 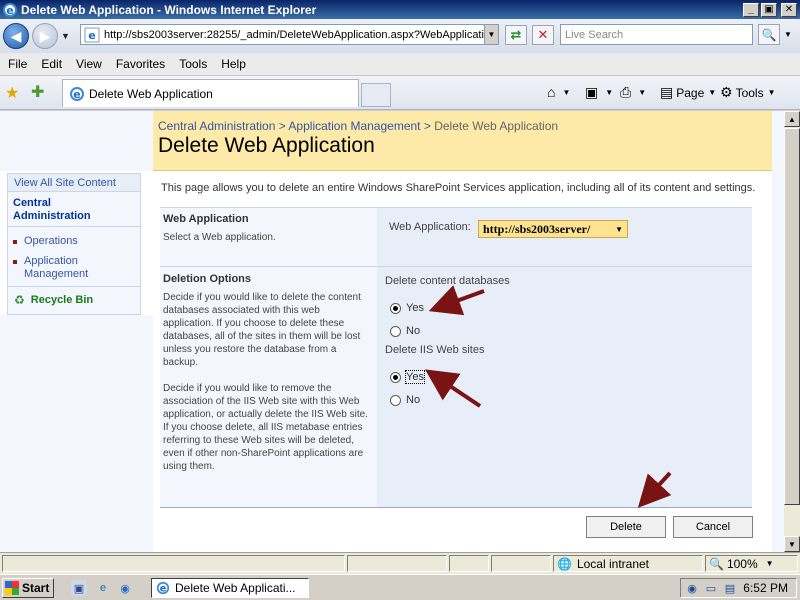 I want to click on tray-app-icon: ◉, so click(x=692, y=588).